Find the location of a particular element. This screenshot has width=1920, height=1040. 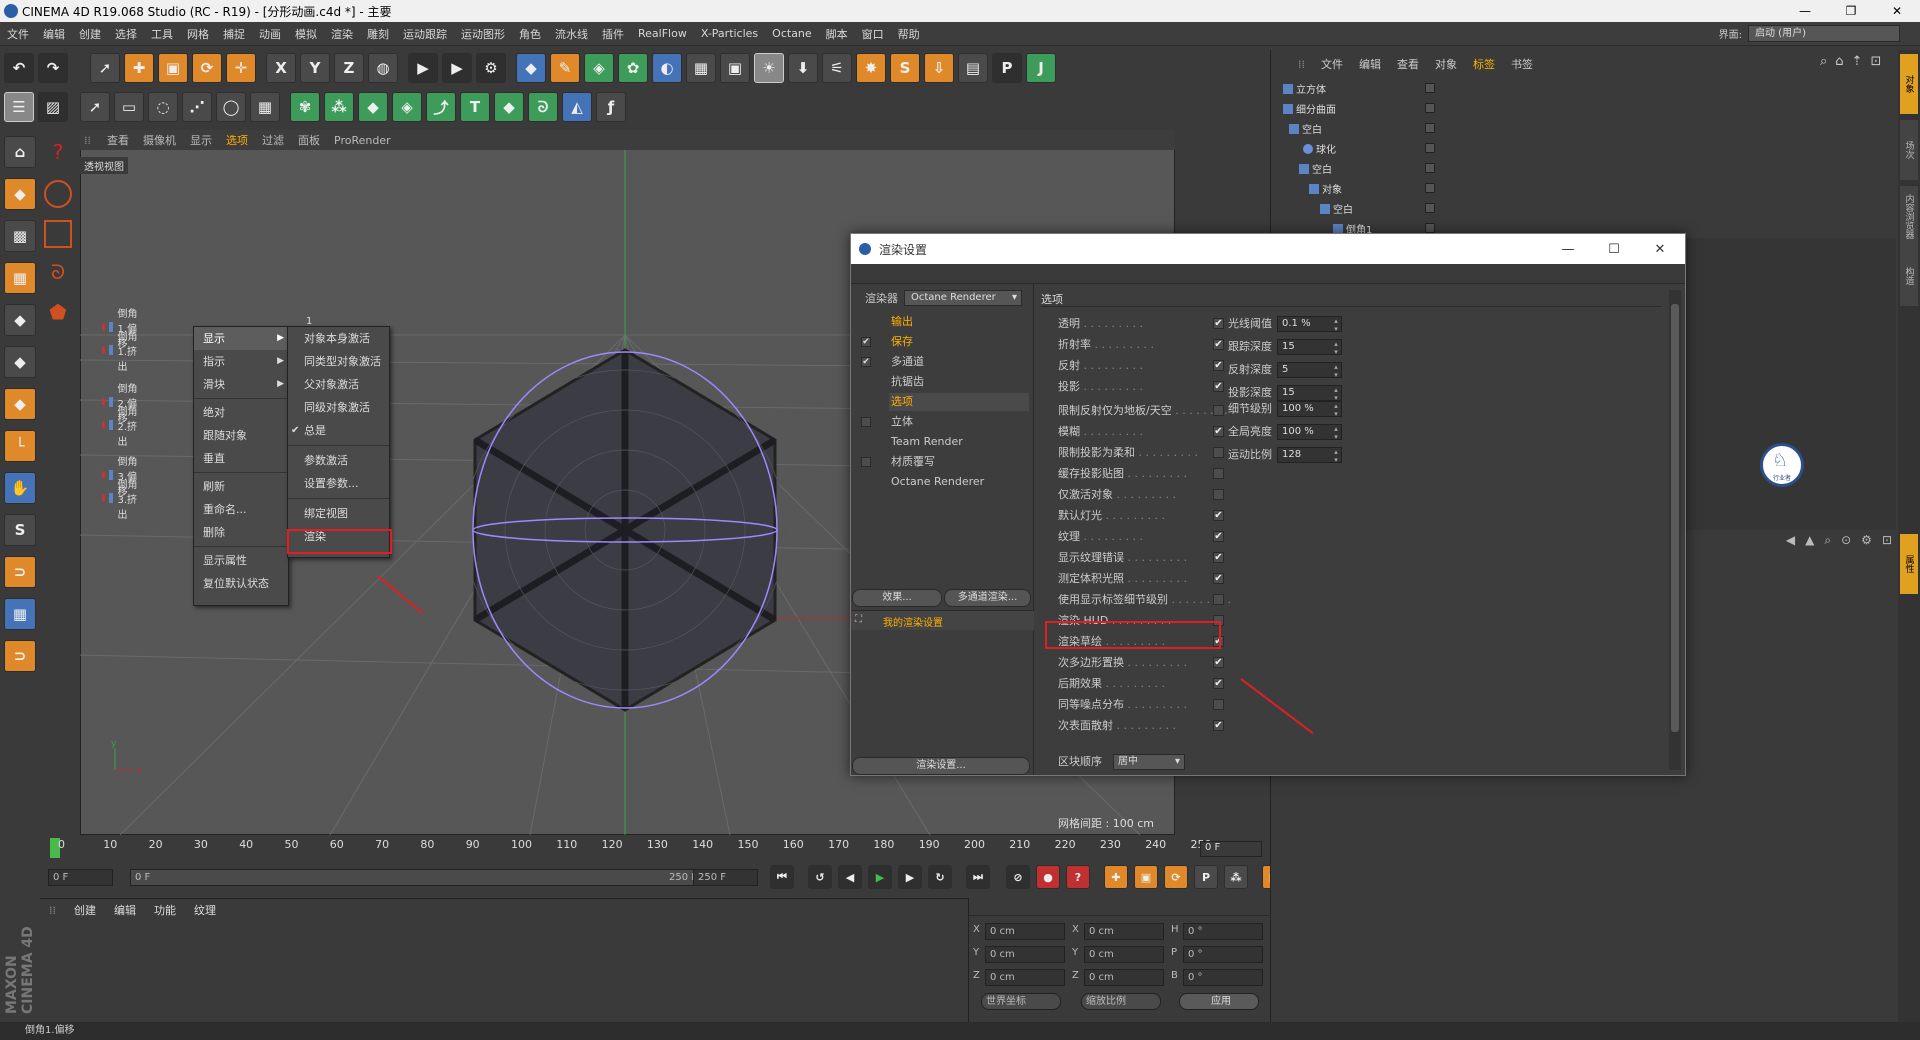

render-nav-item-7: 材质覆写 is located at coordinates (913, 462).